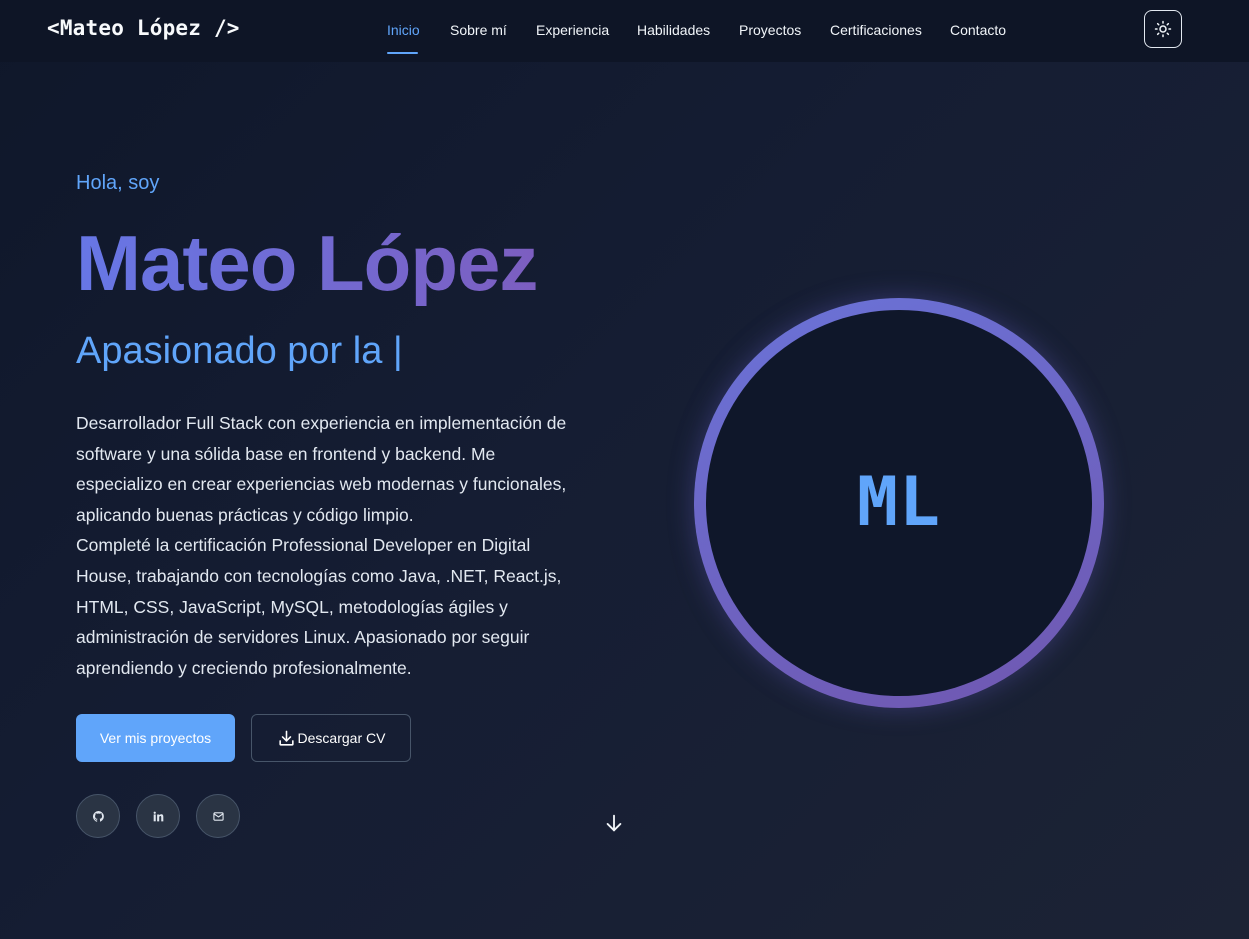  I want to click on download-cv-label: Descargar CV, so click(341, 738).